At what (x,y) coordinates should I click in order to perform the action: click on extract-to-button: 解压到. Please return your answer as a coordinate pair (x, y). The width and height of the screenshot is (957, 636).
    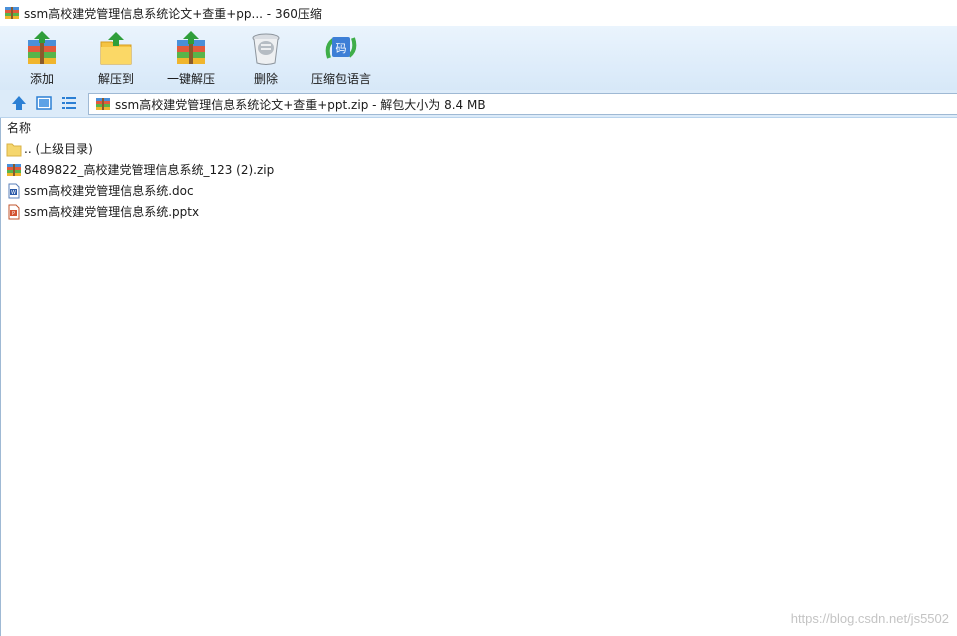
    Looking at the image, I should click on (116, 58).